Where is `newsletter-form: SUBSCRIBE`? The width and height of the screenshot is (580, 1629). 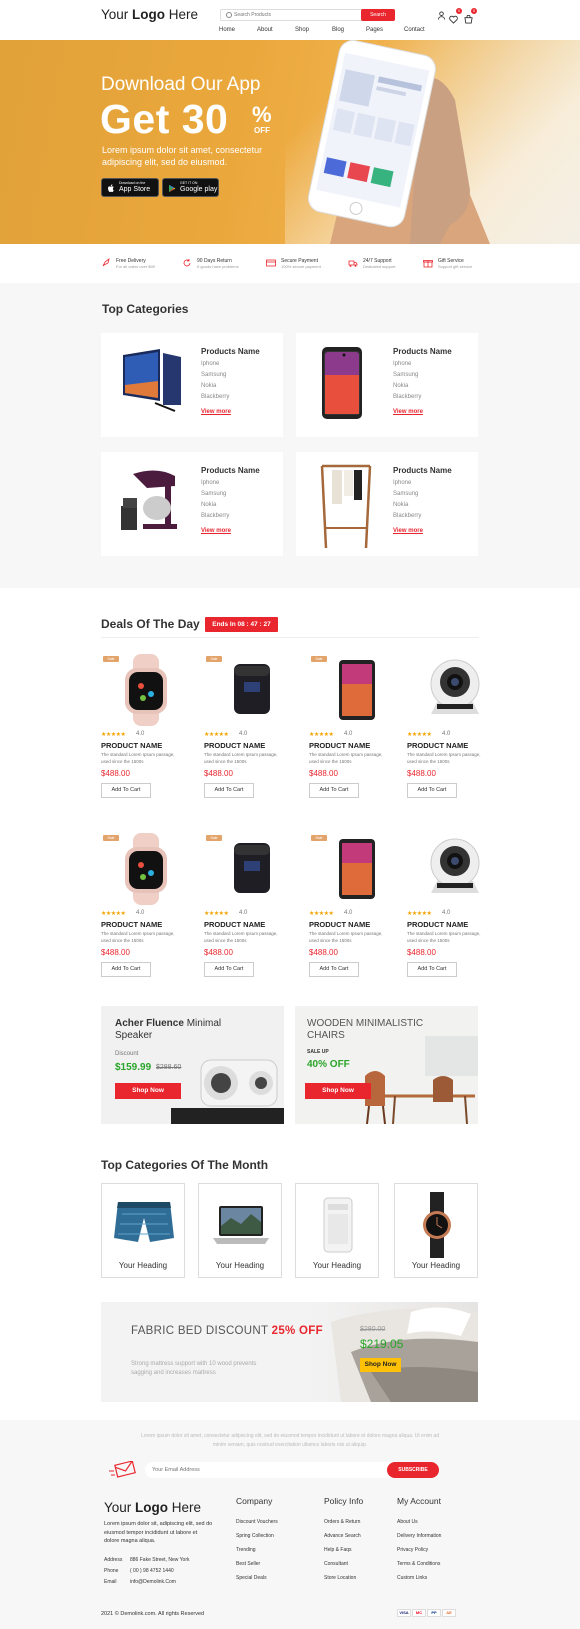
newsletter-form: SUBSCRIBE is located at coordinates (292, 1470).